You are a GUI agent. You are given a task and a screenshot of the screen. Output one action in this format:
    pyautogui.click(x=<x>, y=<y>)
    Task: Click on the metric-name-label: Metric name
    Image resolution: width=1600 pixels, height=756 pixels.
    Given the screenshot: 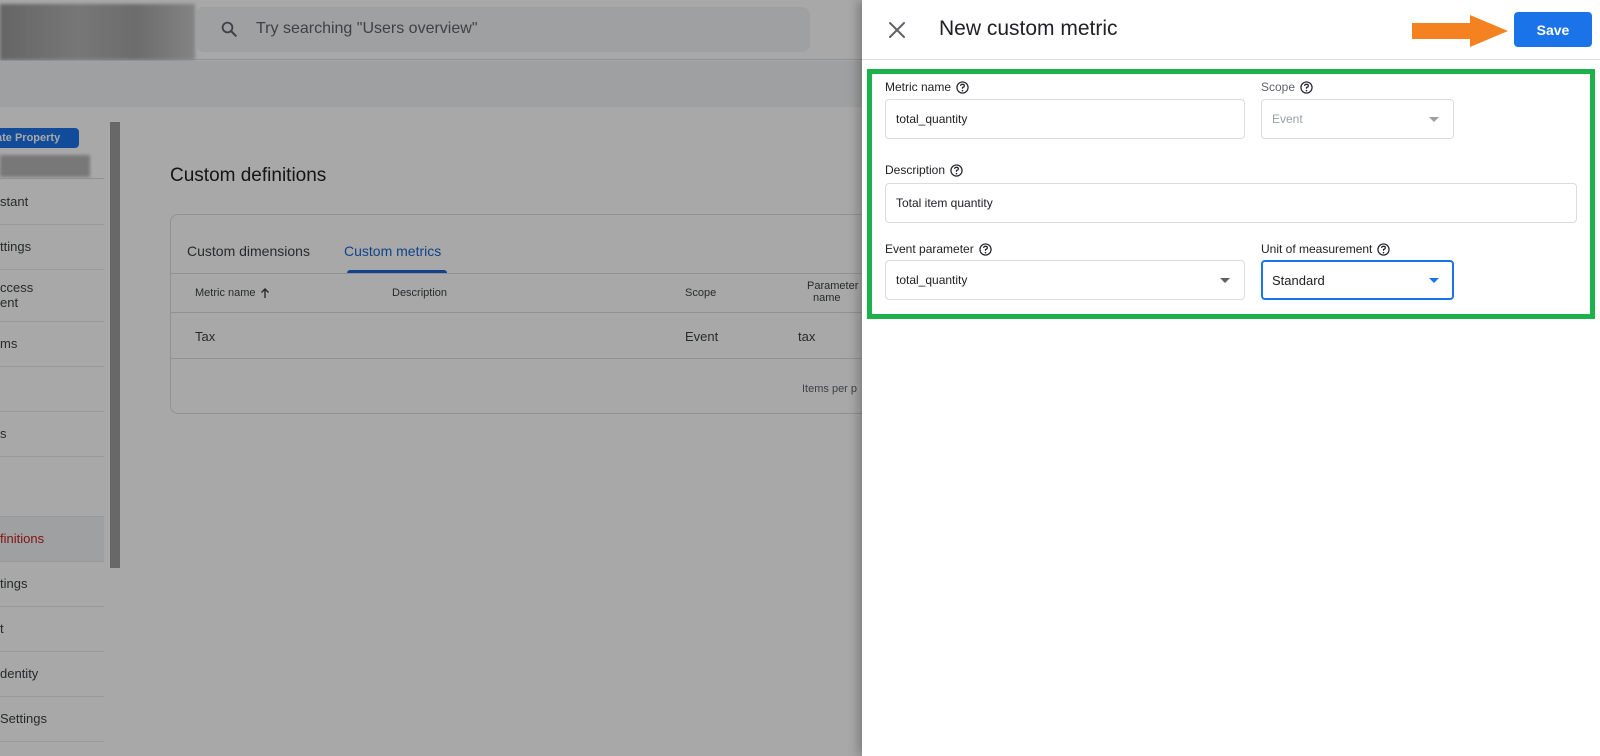 What is the action you would take?
    pyautogui.click(x=927, y=87)
    